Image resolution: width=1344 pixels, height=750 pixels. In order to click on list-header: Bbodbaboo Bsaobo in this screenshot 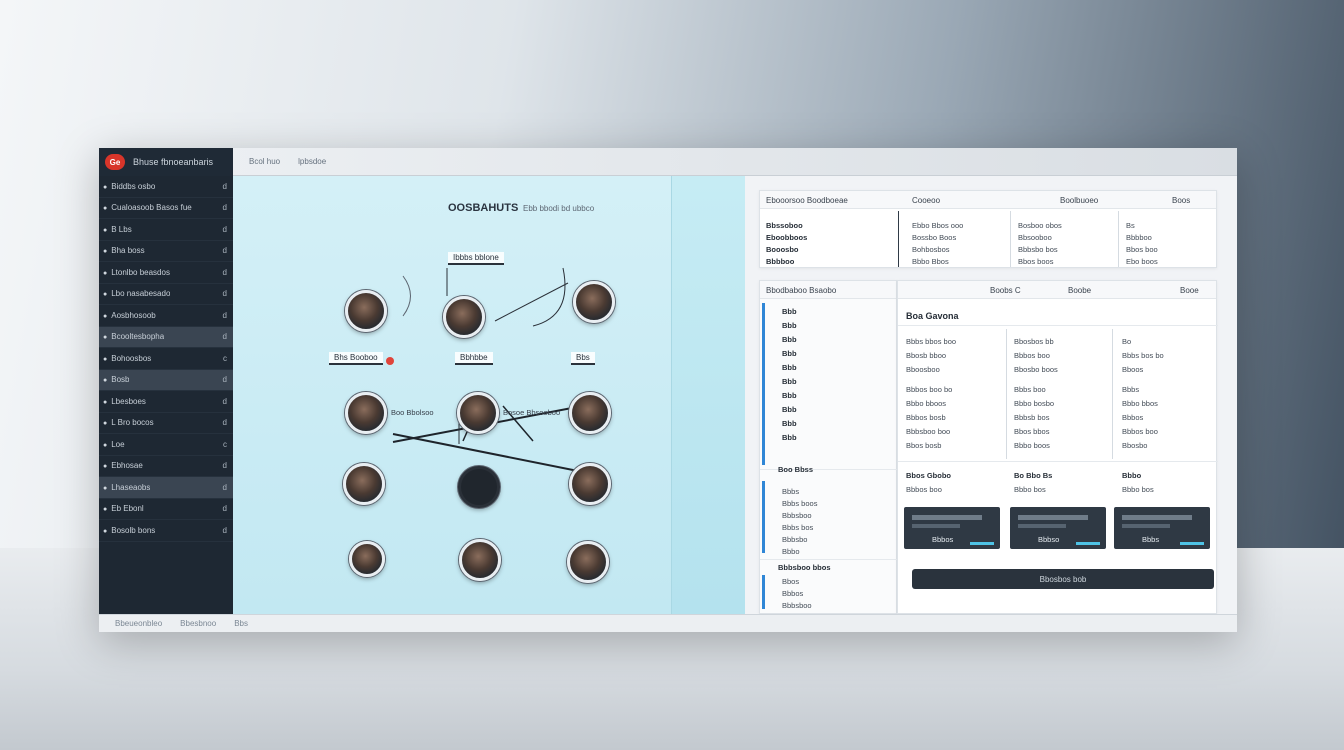, I will do `click(828, 290)`.